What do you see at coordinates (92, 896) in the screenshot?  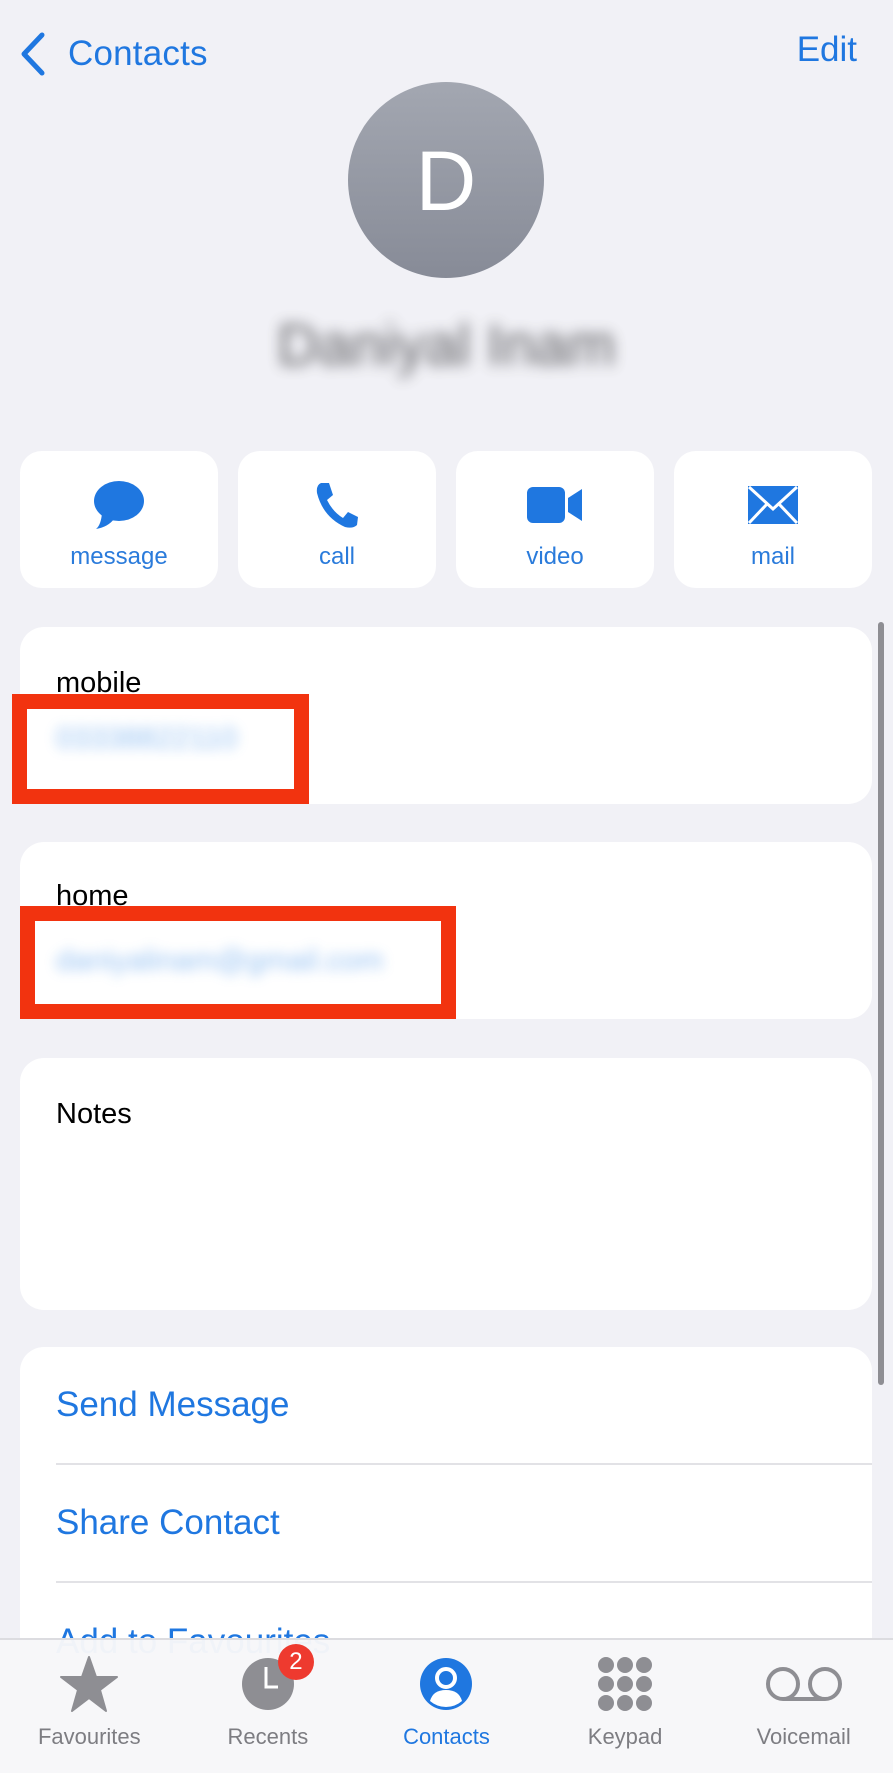 I see `home-label: home` at bounding box center [92, 896].